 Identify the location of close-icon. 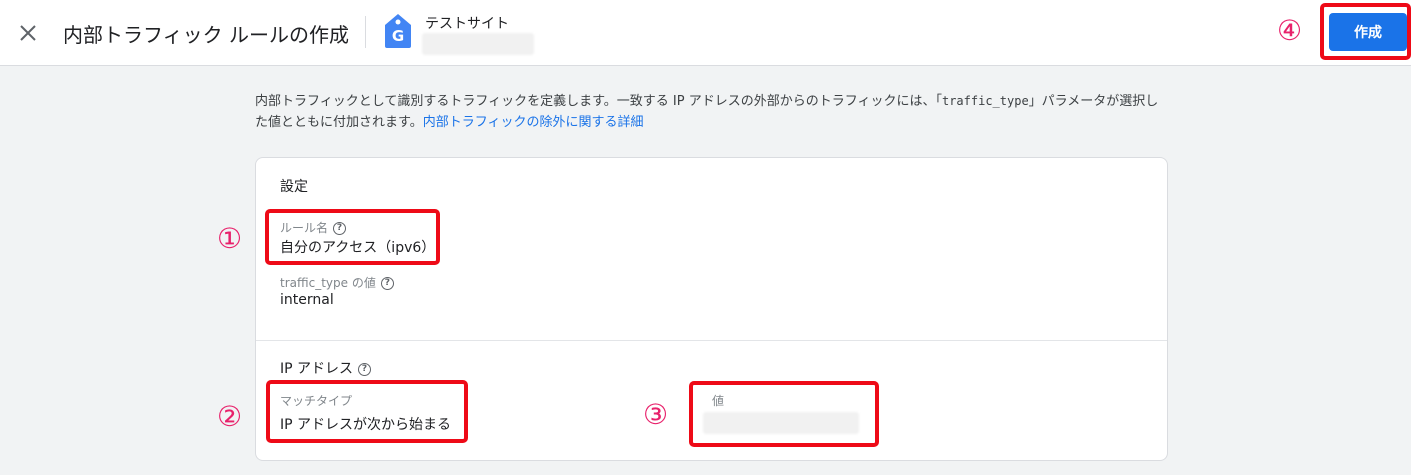
(28, 33).